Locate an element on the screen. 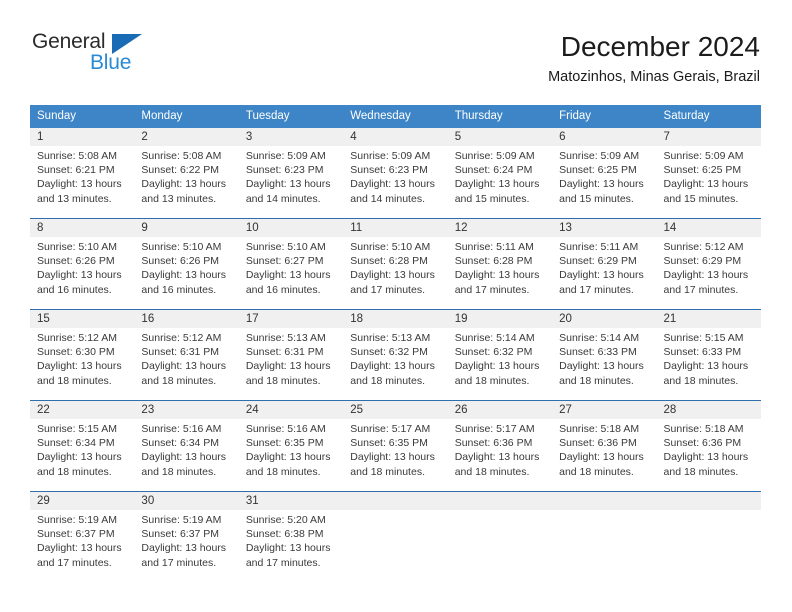  sunset-text: Sunset: 6:31 PM is located at coordinates (284, 352).